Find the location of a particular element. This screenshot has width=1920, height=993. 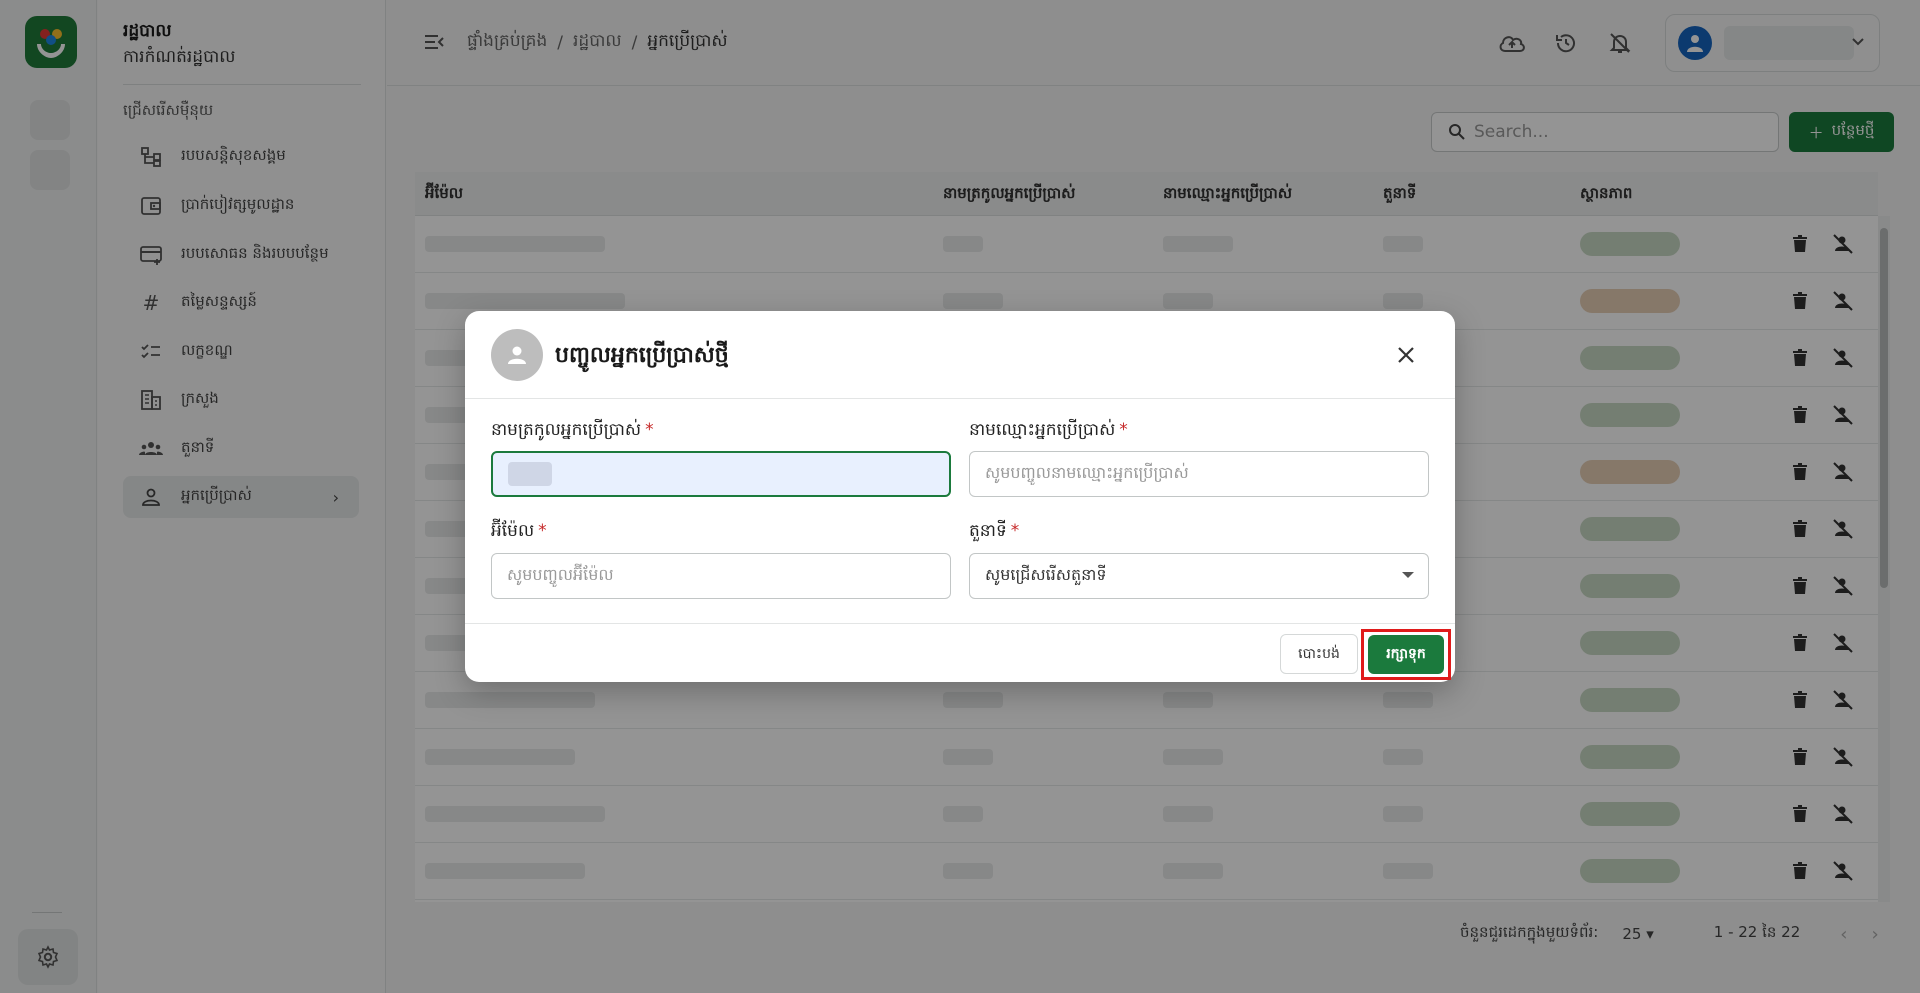

last-name-label: នាមត្រកូលអ្នកប្រើប្រាស់ * is located at coordinates (572, 431).